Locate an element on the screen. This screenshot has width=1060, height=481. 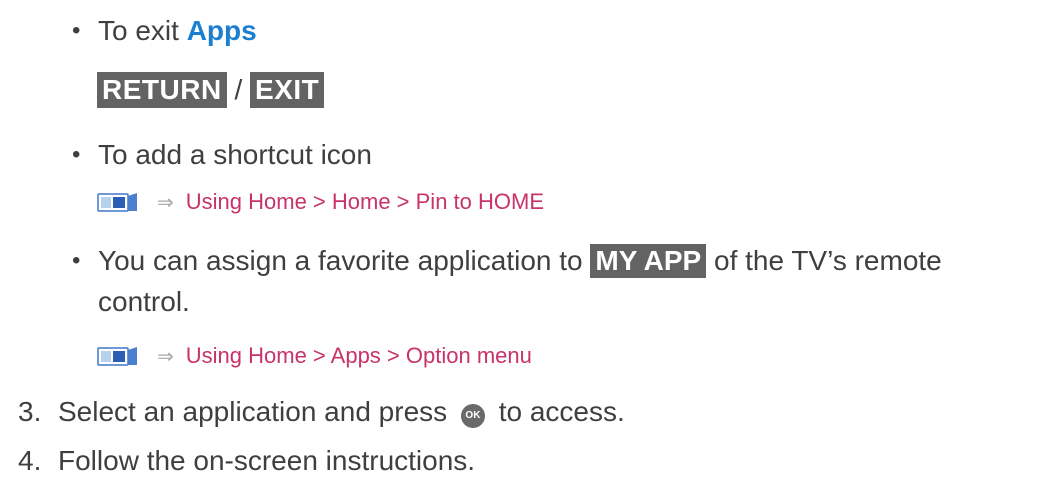
step-3-text-before: Select an application and press is located at coordinates (256, 411).